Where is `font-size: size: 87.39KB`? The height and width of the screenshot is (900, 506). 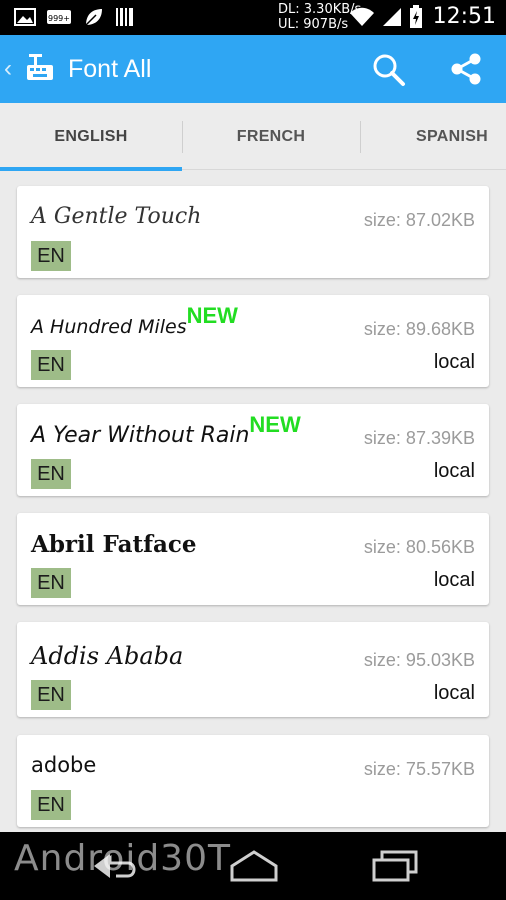
font-size: size: 87.39KB is located at coordinates (419, 438).